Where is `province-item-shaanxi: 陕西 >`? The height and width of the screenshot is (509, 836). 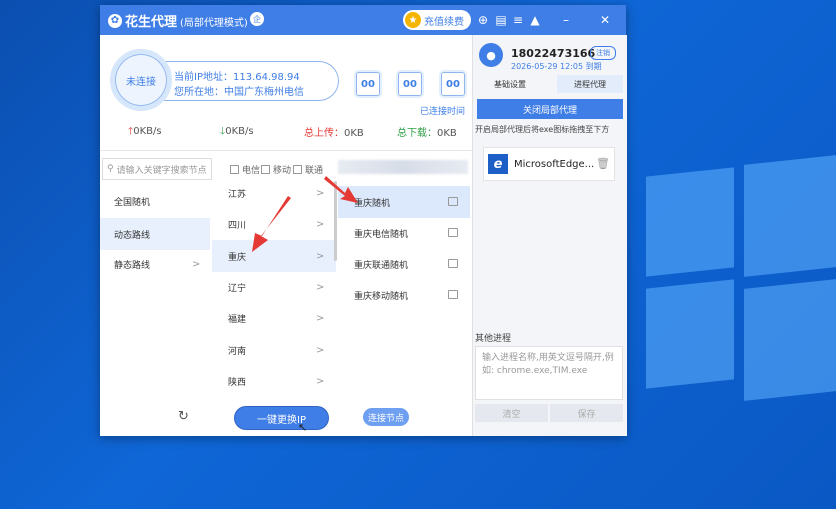 province-item-shaanxi: 陕西 > is located at coordinates (274, 381).